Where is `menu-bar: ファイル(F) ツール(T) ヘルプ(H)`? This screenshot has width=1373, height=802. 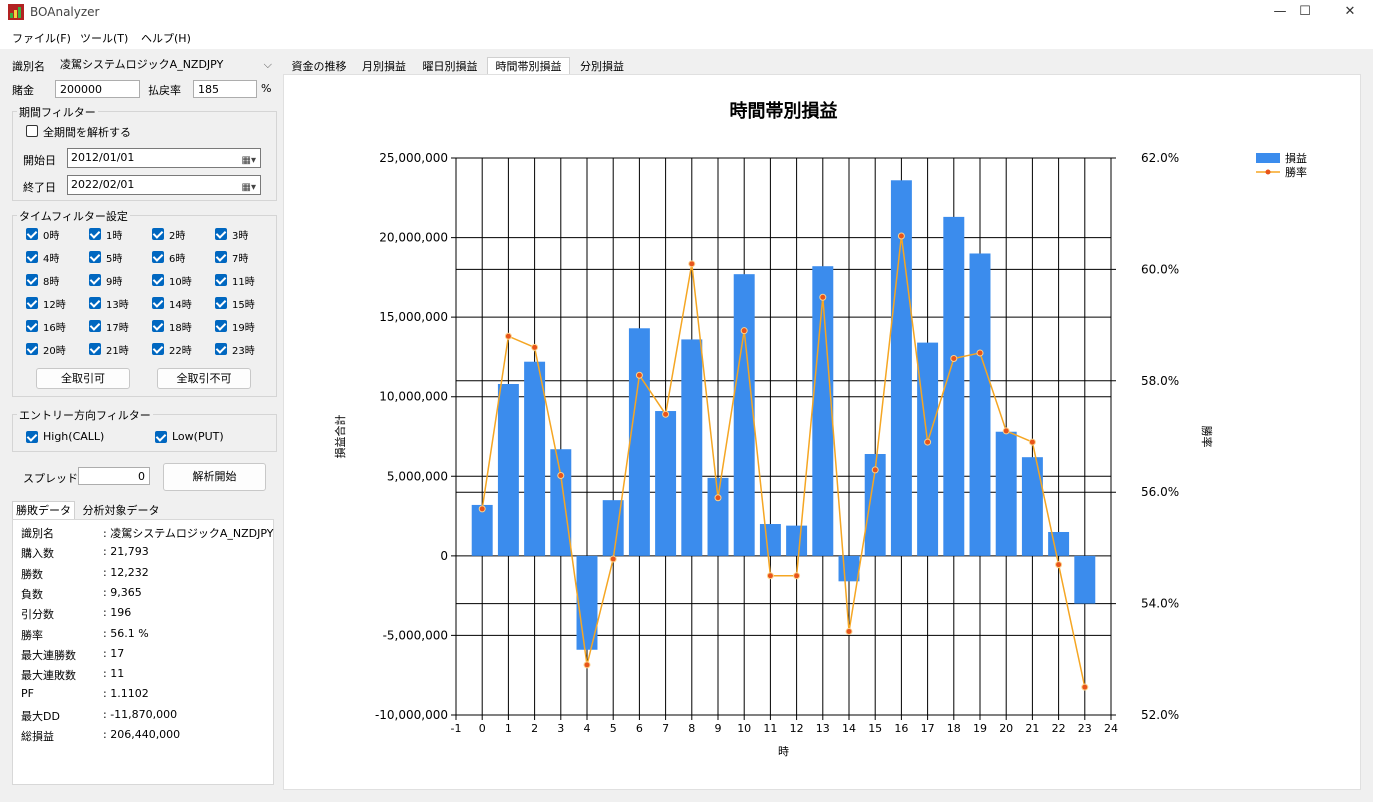 menu-bar: ファイル(F) ツール(T) ヘルプ(H) is located at coordinates (686, 36).